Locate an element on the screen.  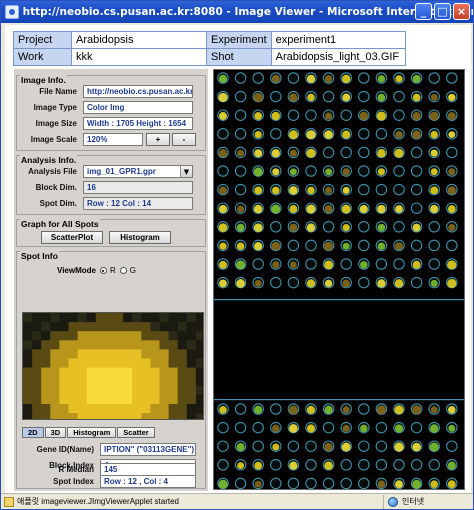
image-type-field: Color Img is located at coordinates (138, 107).